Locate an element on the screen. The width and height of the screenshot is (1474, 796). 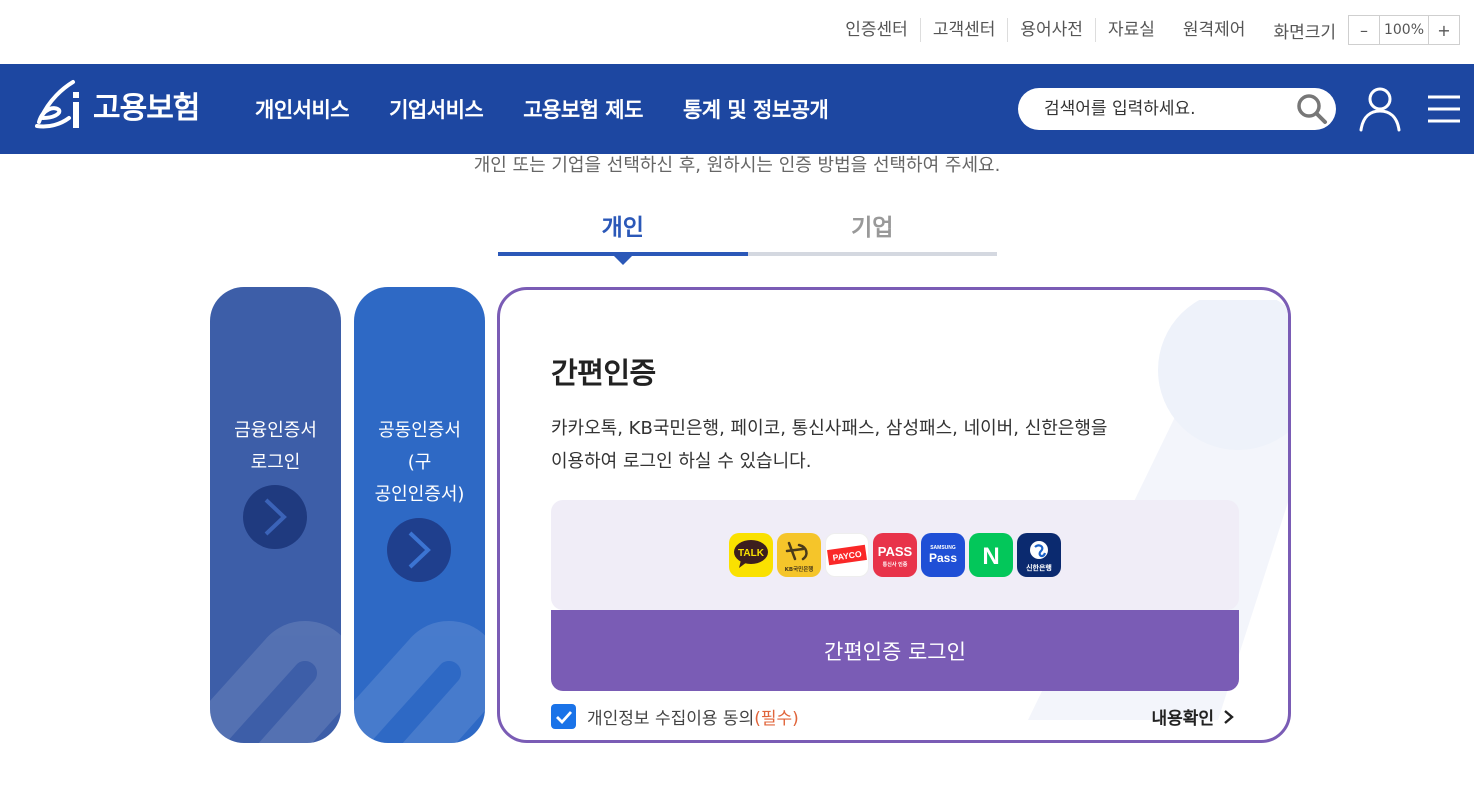
logo-text: 고용보험 is located at coordinates (146, 108).